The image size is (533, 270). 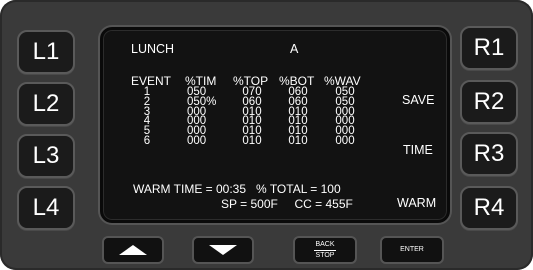 I want to click on up-arrow-button, so click(x=133, y=250).